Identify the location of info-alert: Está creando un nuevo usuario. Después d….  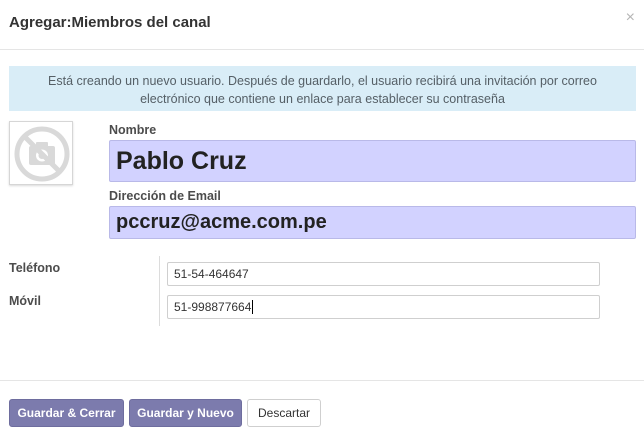
(322, 88).